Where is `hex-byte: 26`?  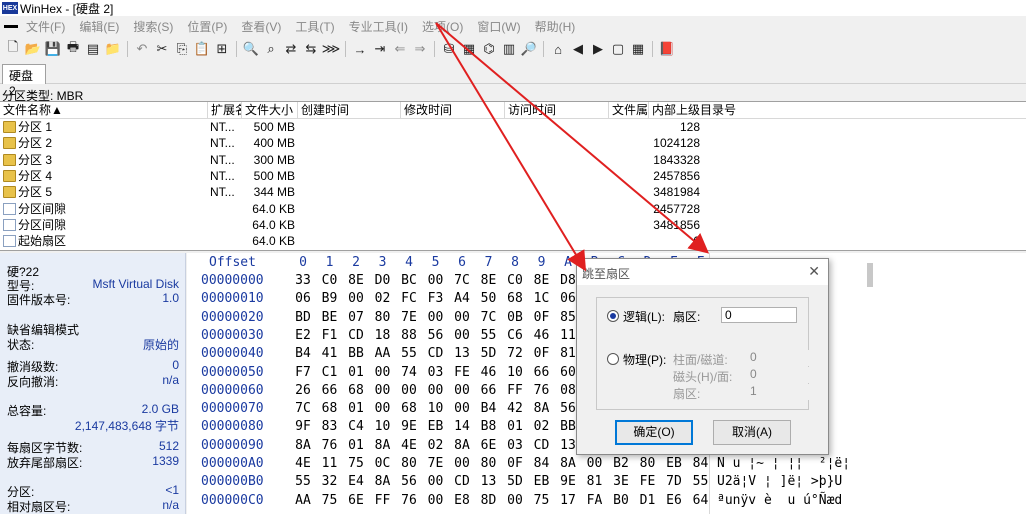 hex-byte: 26 is located at coordinates (303, 391).